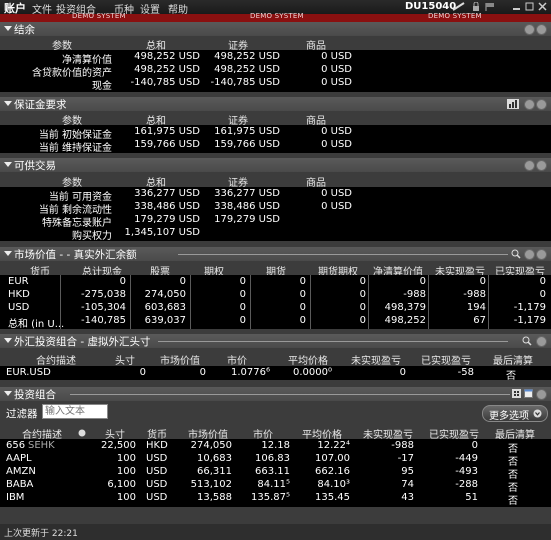 The image size is (551, 540). What do you see at coordinates (515, 435) in the screenshot?
I see `col-header: 最后清算` at bounding box center [515, 435].